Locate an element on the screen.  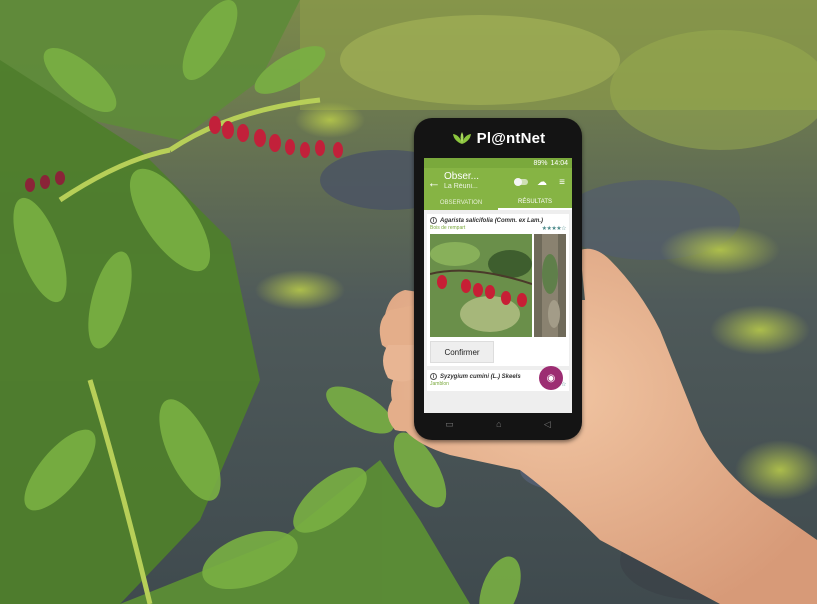
clock-text: 14:04 is located at coordinates (559, 163).